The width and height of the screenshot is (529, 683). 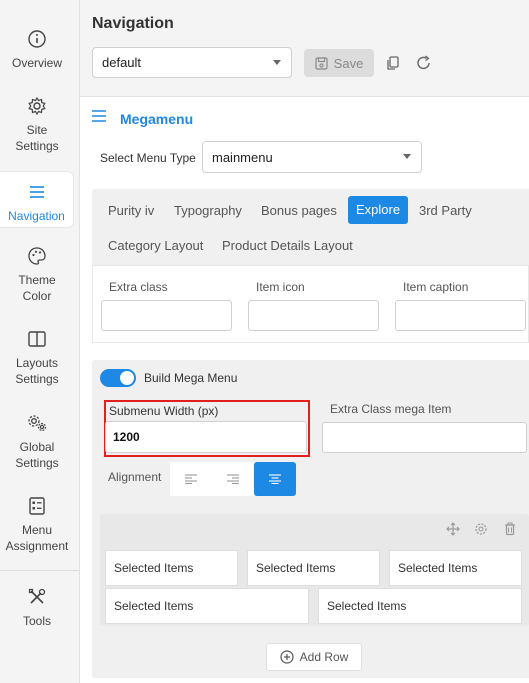 What do you see at coordinates (378, 210) in the screenshot?
I see `tab-explore: Explore` at bounding box center [378, 210].